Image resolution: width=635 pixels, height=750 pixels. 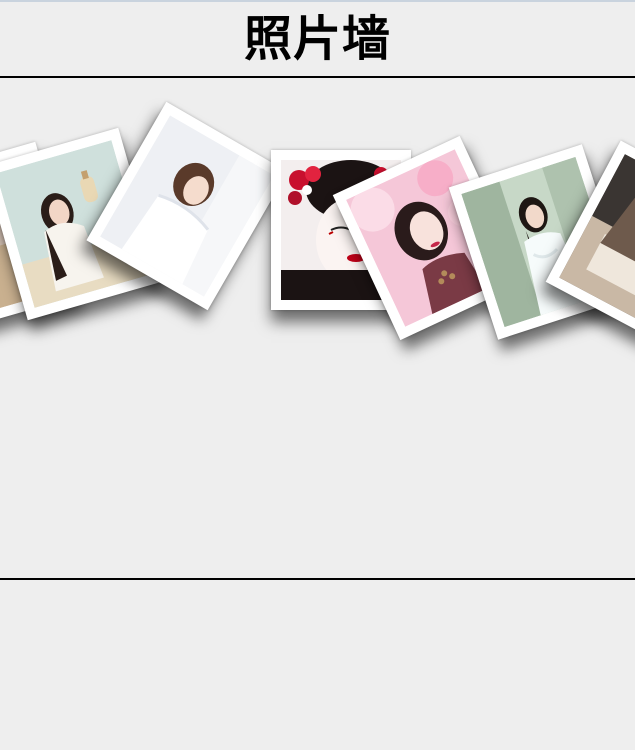 I want to click on bottom-divider, so click(x=317, y=579).